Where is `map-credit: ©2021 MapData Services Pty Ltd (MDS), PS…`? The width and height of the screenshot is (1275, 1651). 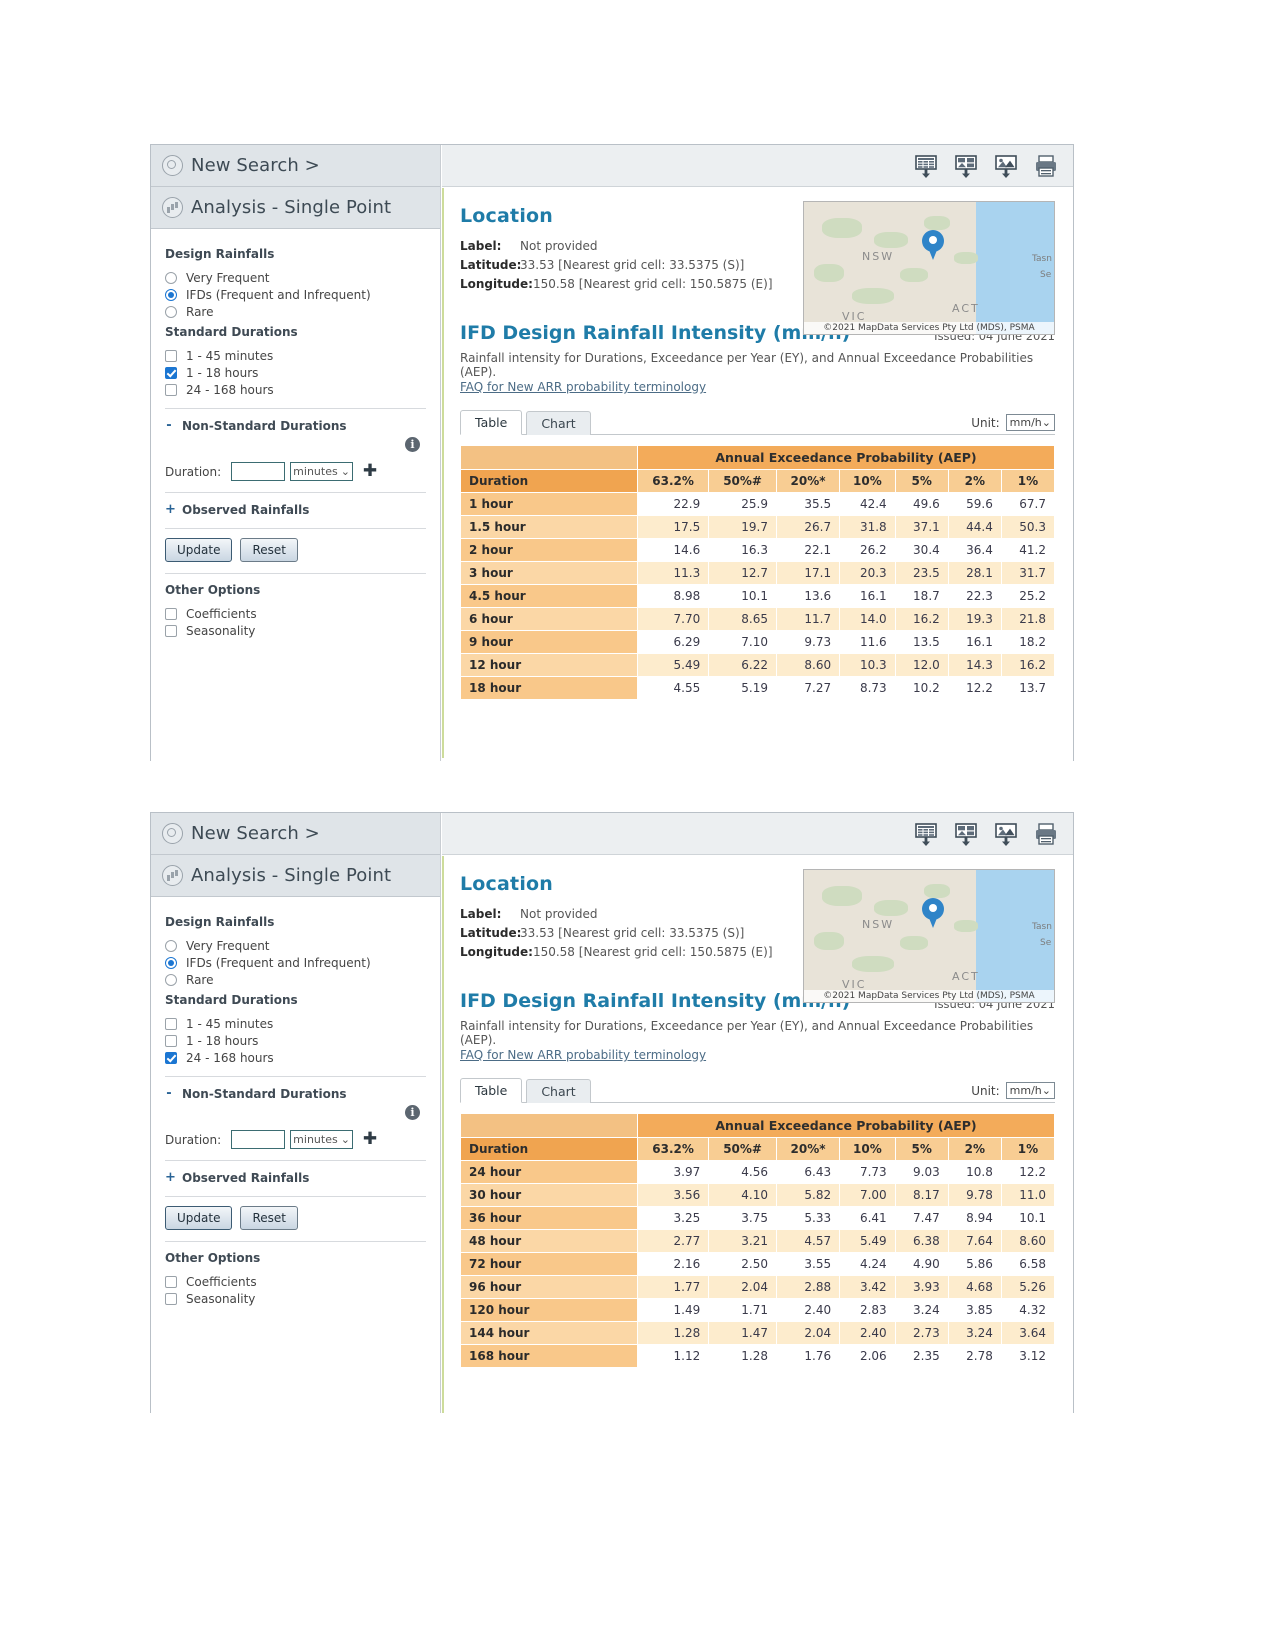 map-credit: ©2021 MapData Services Pty Ltd (MDS), PS… is located at coordinates (929, 328).